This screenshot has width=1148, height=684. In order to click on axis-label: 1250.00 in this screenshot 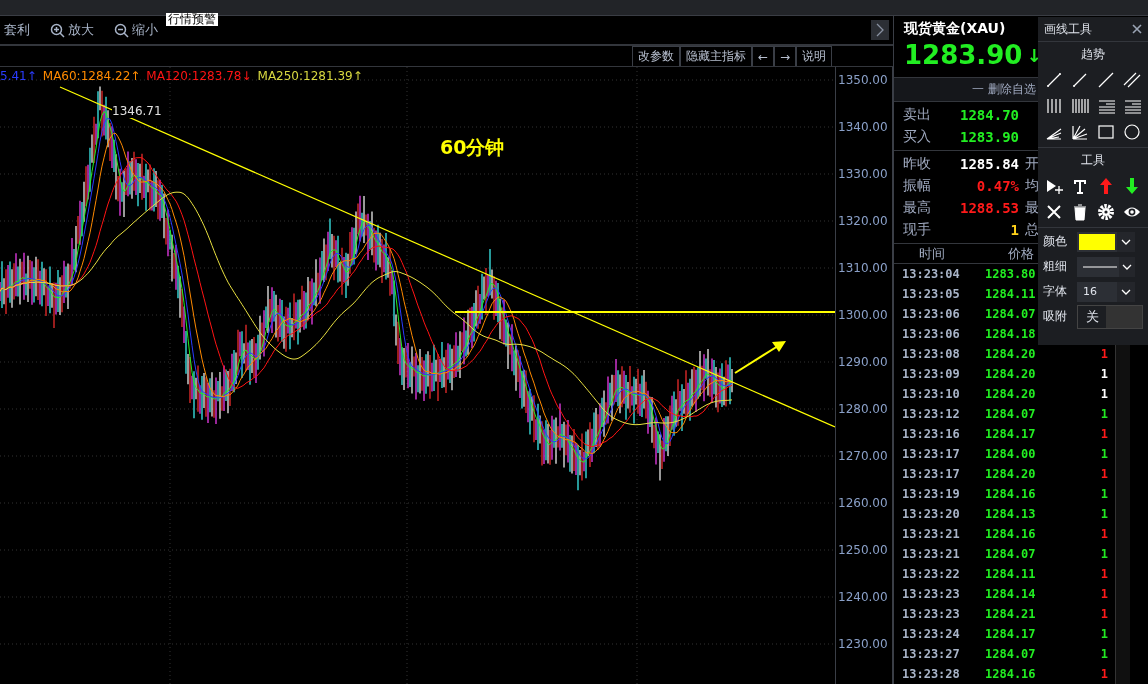, I will do `click(863, 550)`.